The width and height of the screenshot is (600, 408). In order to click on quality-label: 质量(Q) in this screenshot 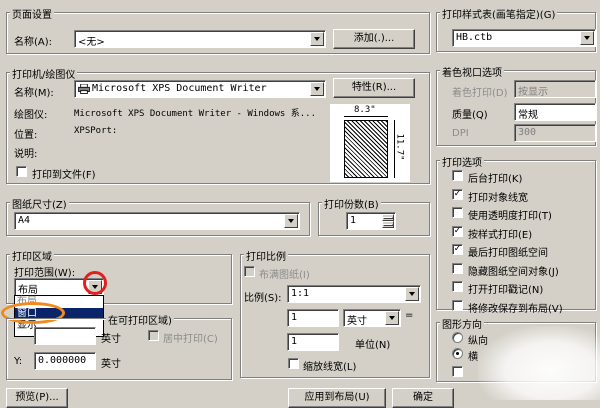, I will do `click(470, 115)`.